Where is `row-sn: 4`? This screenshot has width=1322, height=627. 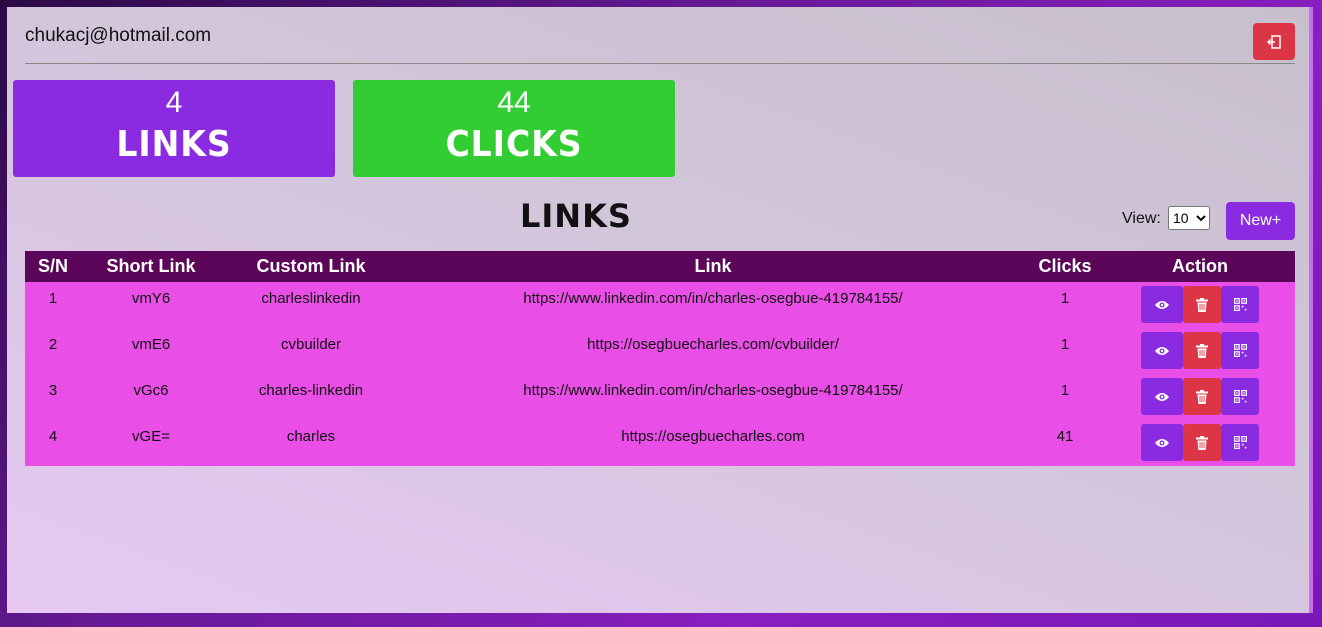 row-sn: 4 is located at coordinates (53, 436).